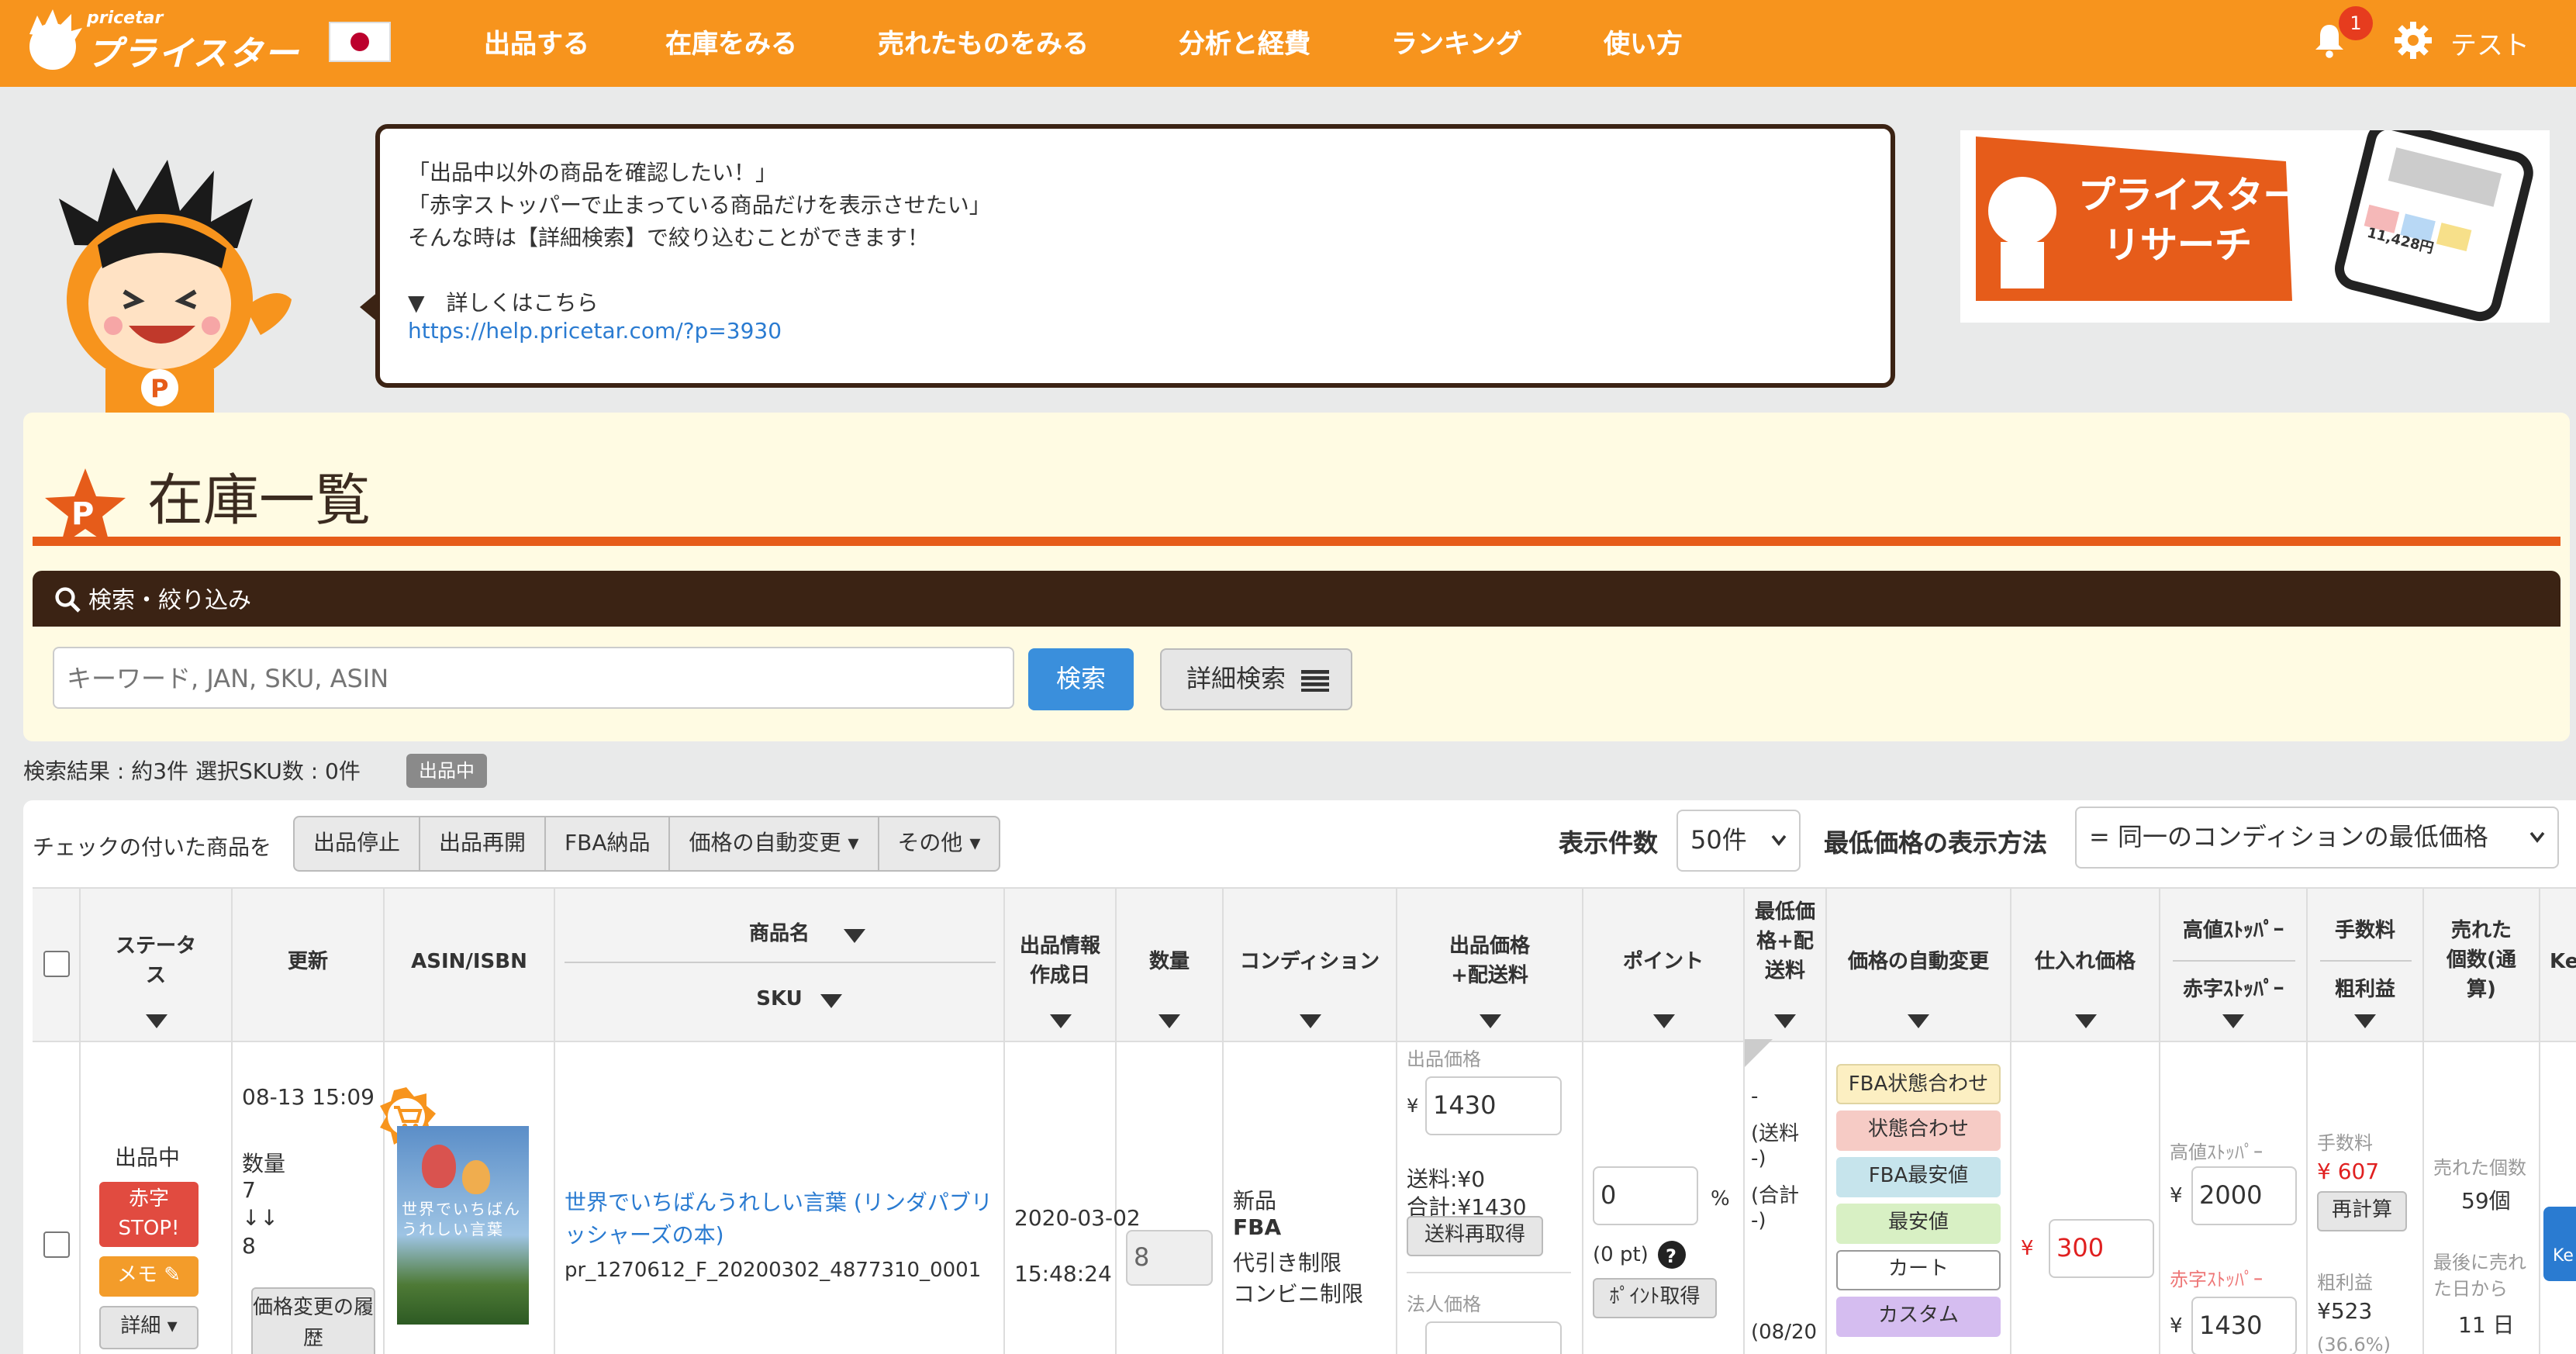 This screenshot has height=1354, width=2576. I want to click on bulk-action-label: チェックの付いた商品を, so click(152, 848).